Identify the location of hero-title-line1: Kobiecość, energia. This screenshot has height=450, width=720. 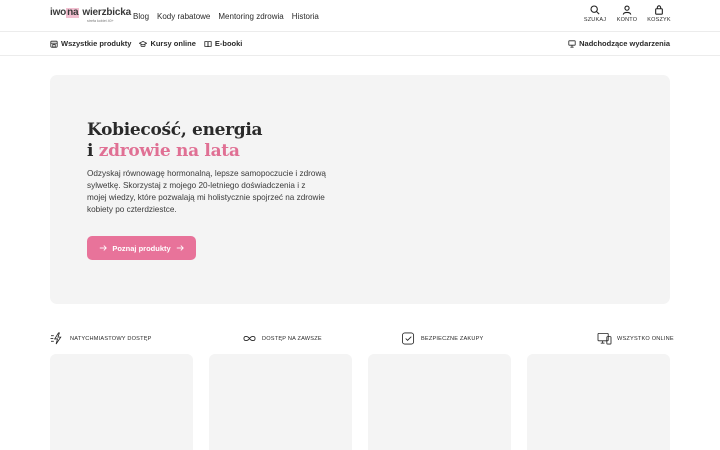
(175, 130).